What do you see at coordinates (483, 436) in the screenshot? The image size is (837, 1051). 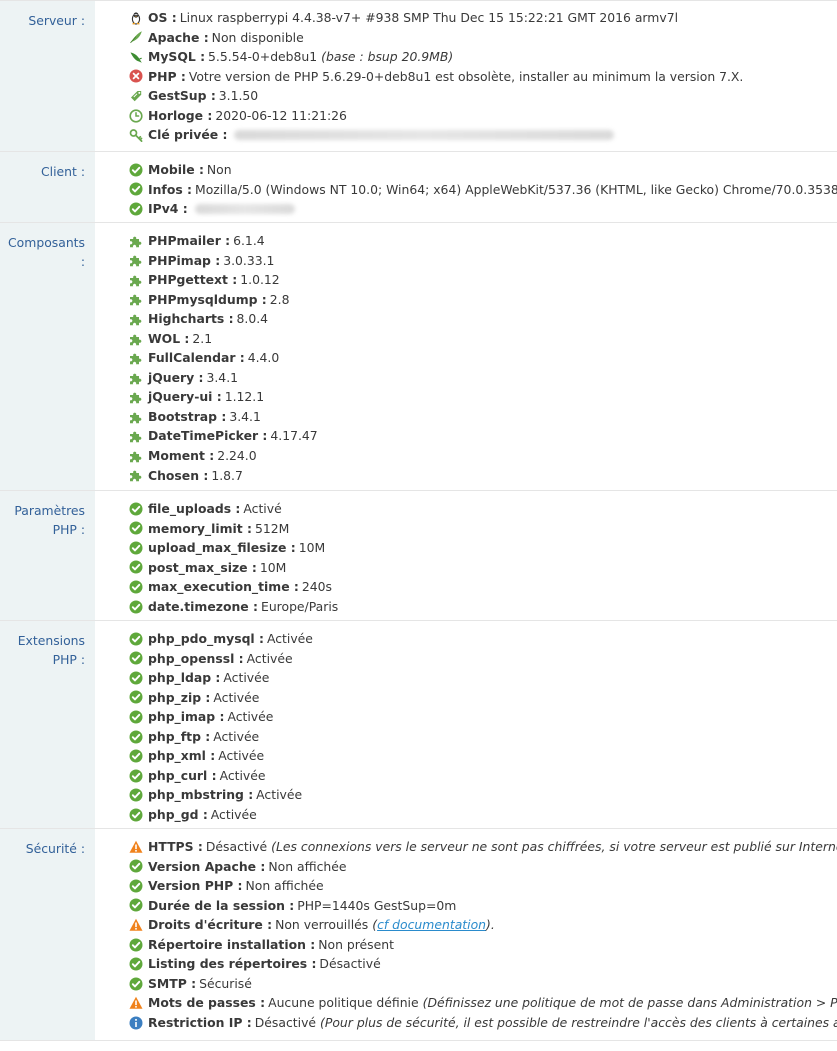 I see `info-row: DateTimePicker :4.17.47` at bounding box center [483, 436].